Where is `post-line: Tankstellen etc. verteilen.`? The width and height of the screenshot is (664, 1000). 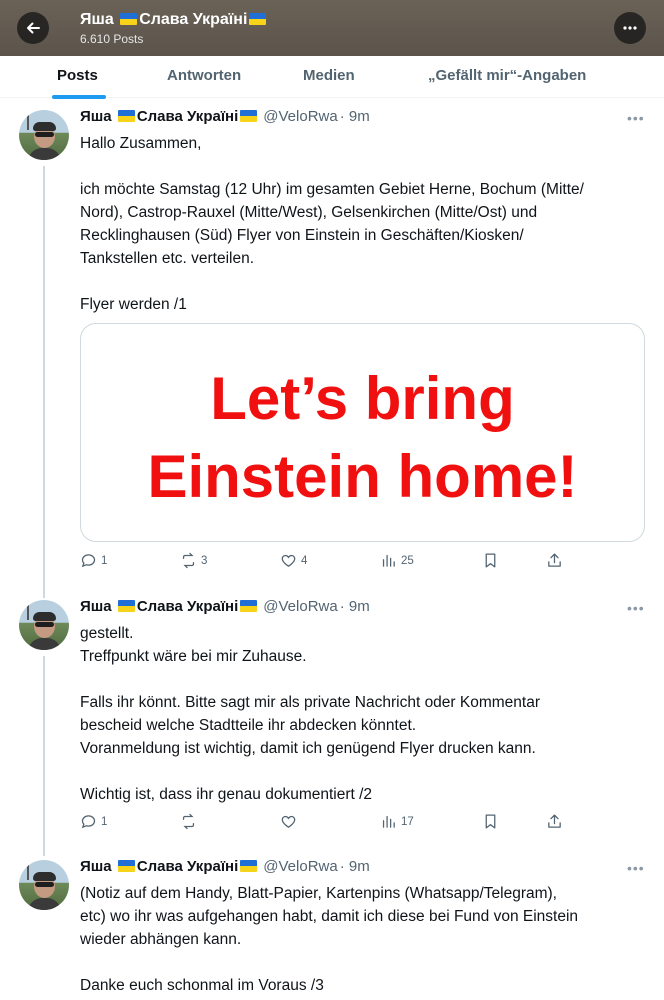
post-line: Tankstellen etc. verteilen. is located at coordinates (167, 258).